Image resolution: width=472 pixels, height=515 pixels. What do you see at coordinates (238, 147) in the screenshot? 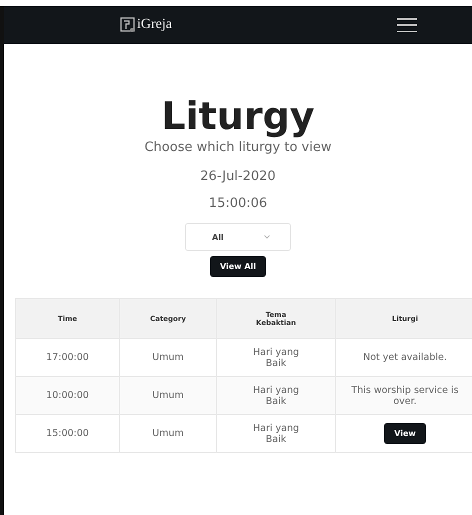
I see `page-subtitle: Choose which liturgy to view` at bounding box center [238, 147].